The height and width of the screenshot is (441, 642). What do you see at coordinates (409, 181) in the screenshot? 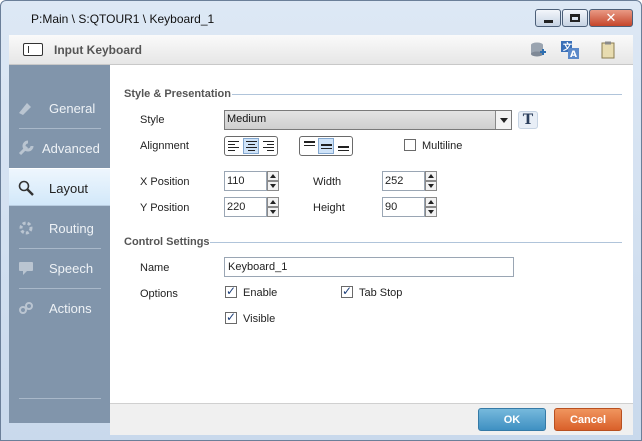
I see `width-input: 252` at bounding box center [409, 181].